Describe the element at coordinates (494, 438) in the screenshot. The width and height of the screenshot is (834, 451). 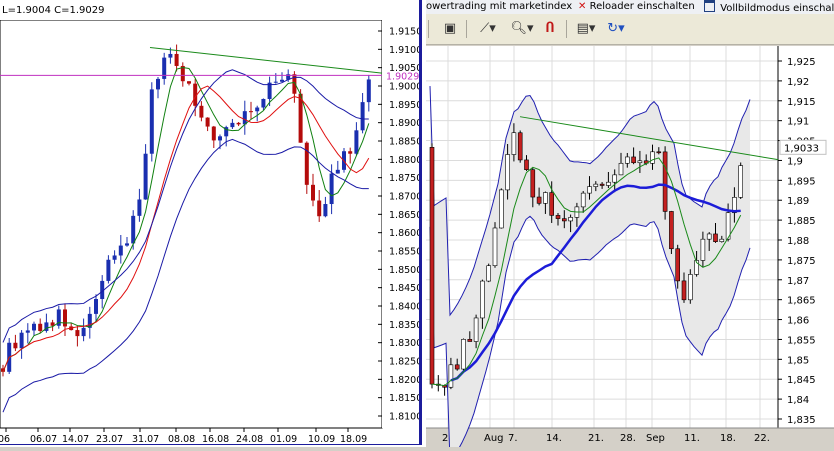
I see `right-x-tick-label: Aug` at that location.